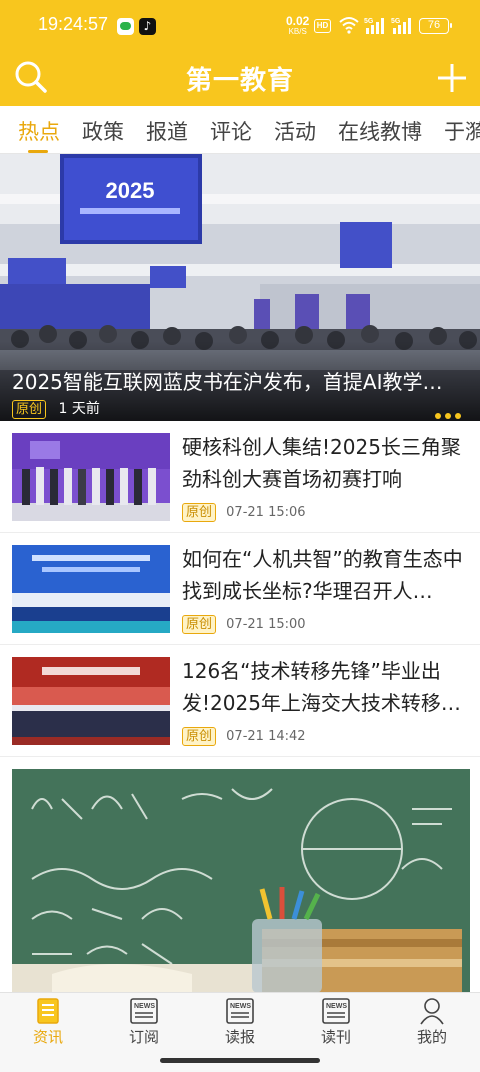 Image resolution: width=480 pixels, height=1072 pixels. I want to click on app-title: 第一教育, so click(239, 81).